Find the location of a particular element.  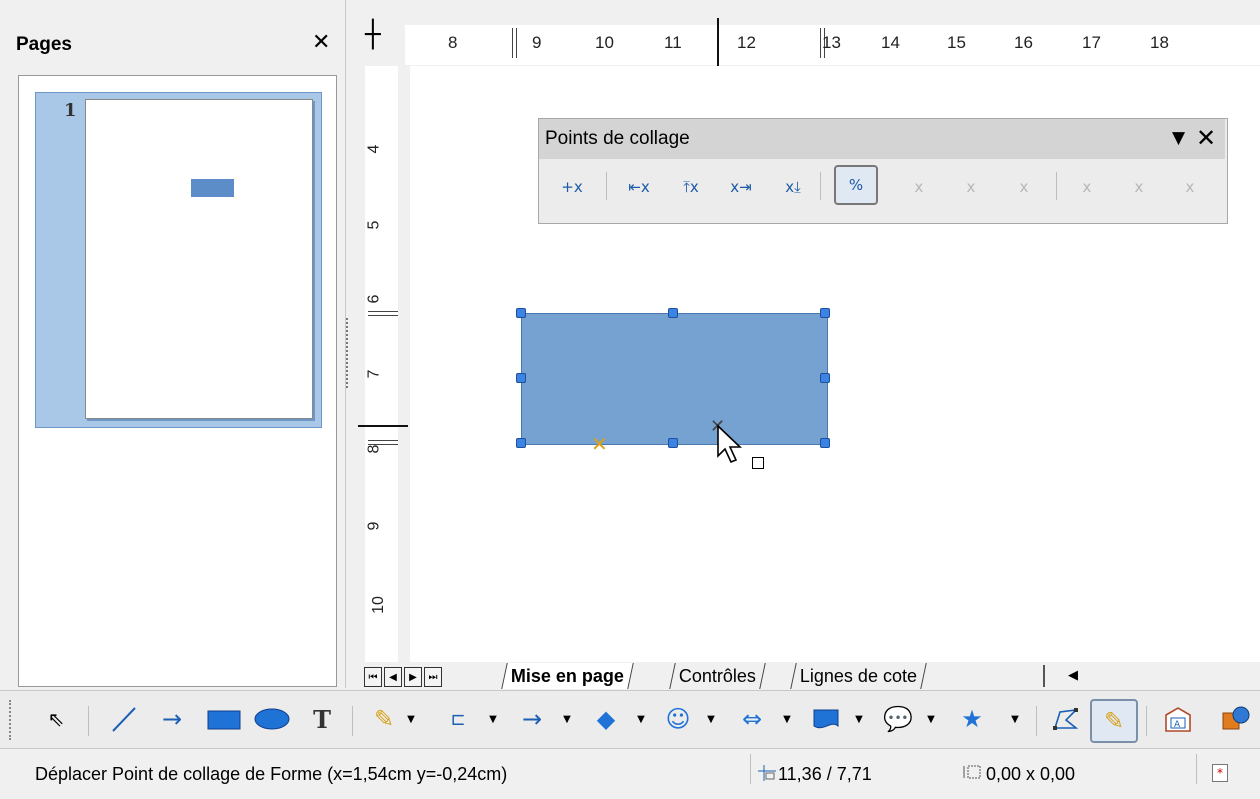

selection-handle-bottom-center is located at coordinates (673, 443).